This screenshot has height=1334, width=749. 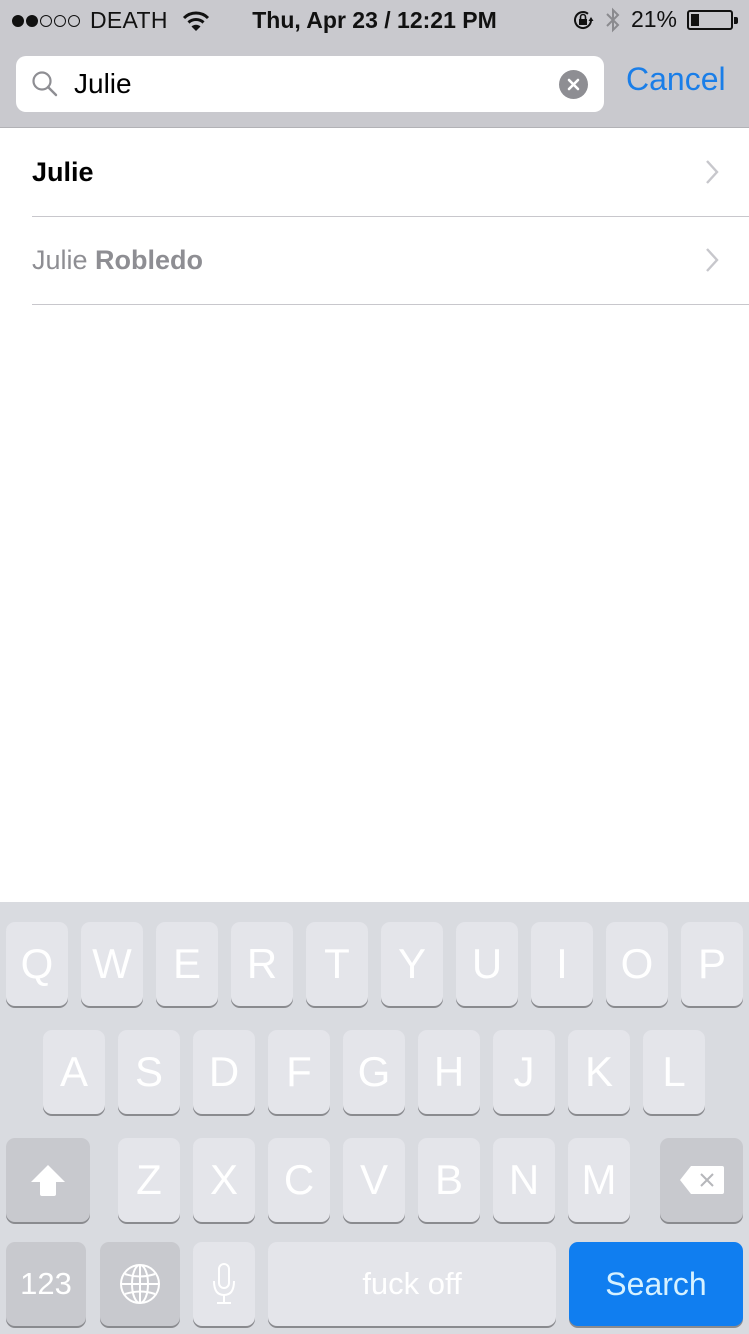 What do you see at coordinates (599, 1180) in the screenshot?
I see `key-m: M` at bounding box center [599, 1180].